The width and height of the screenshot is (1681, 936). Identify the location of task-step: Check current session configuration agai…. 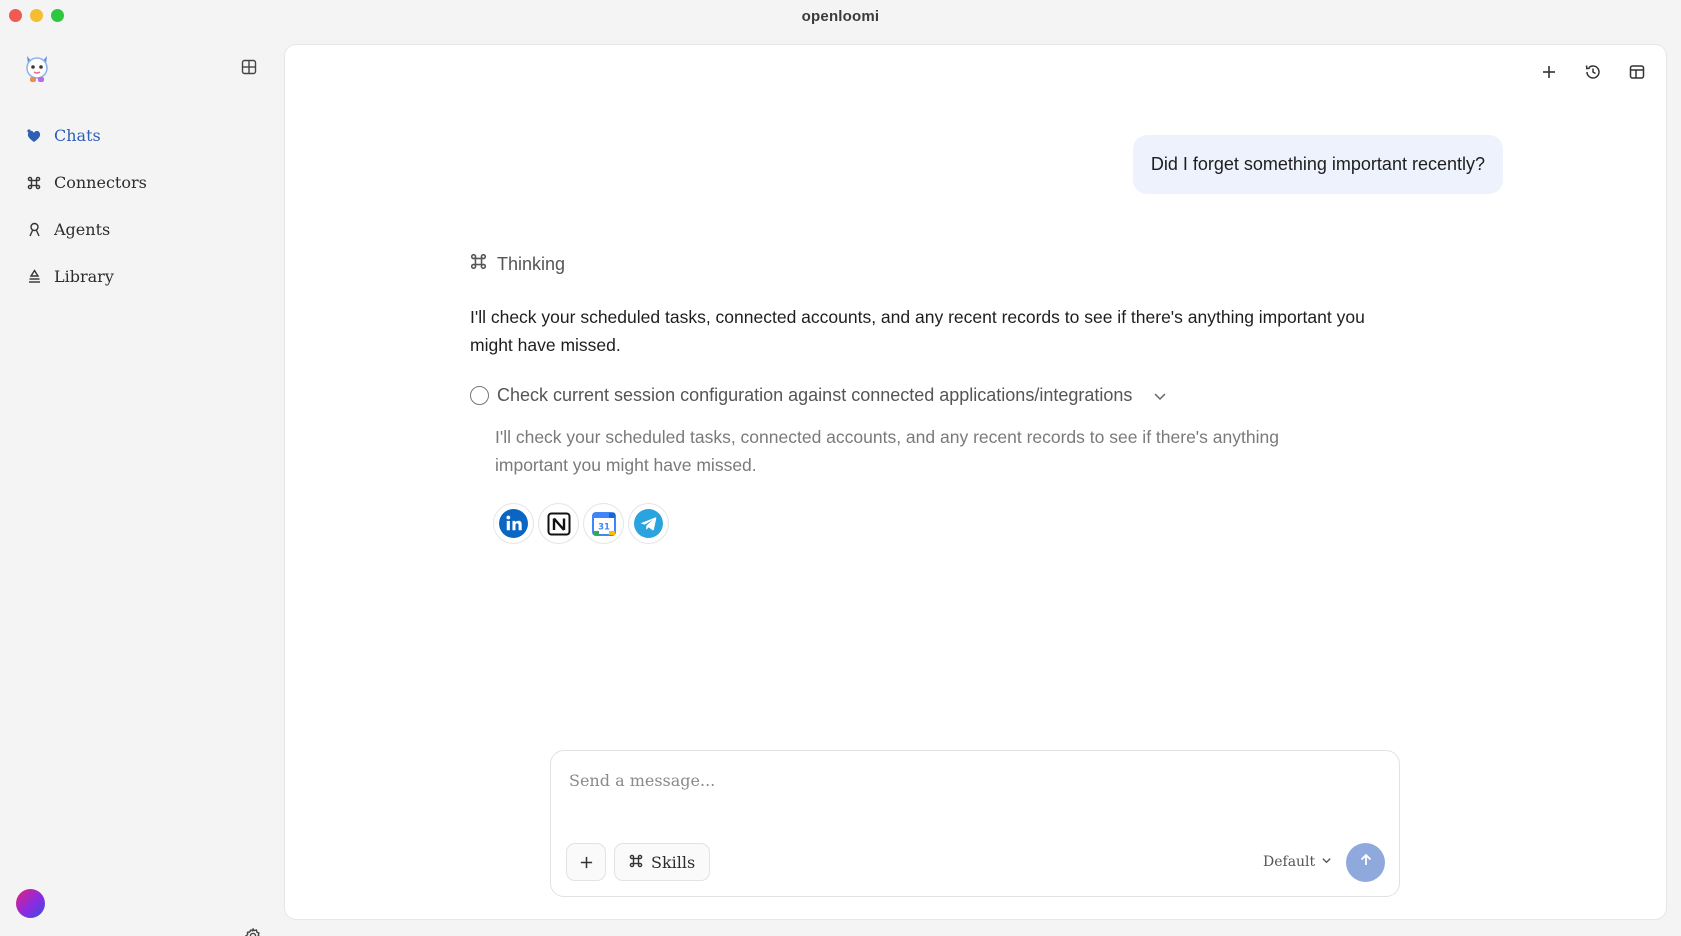
(819, 395).